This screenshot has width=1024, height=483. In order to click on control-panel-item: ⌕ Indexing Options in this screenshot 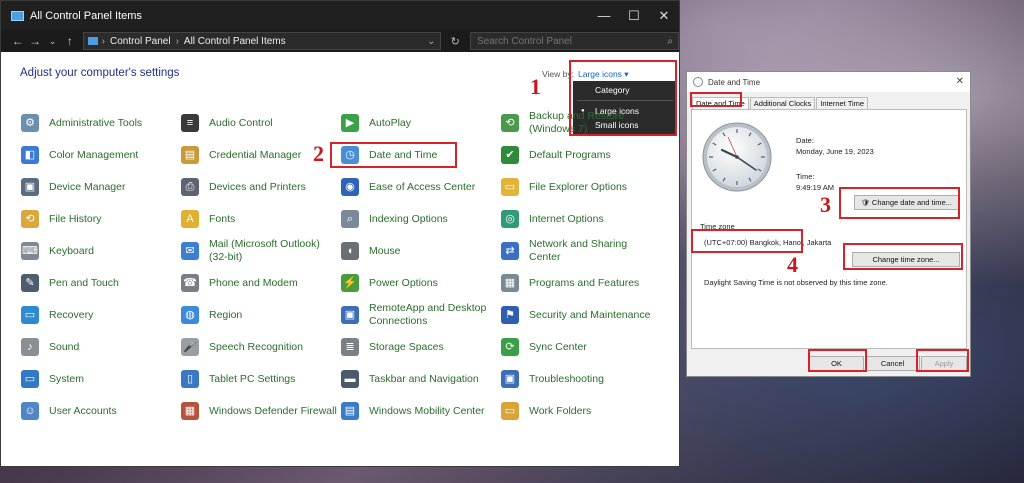, I will do `click(421, 219)`.